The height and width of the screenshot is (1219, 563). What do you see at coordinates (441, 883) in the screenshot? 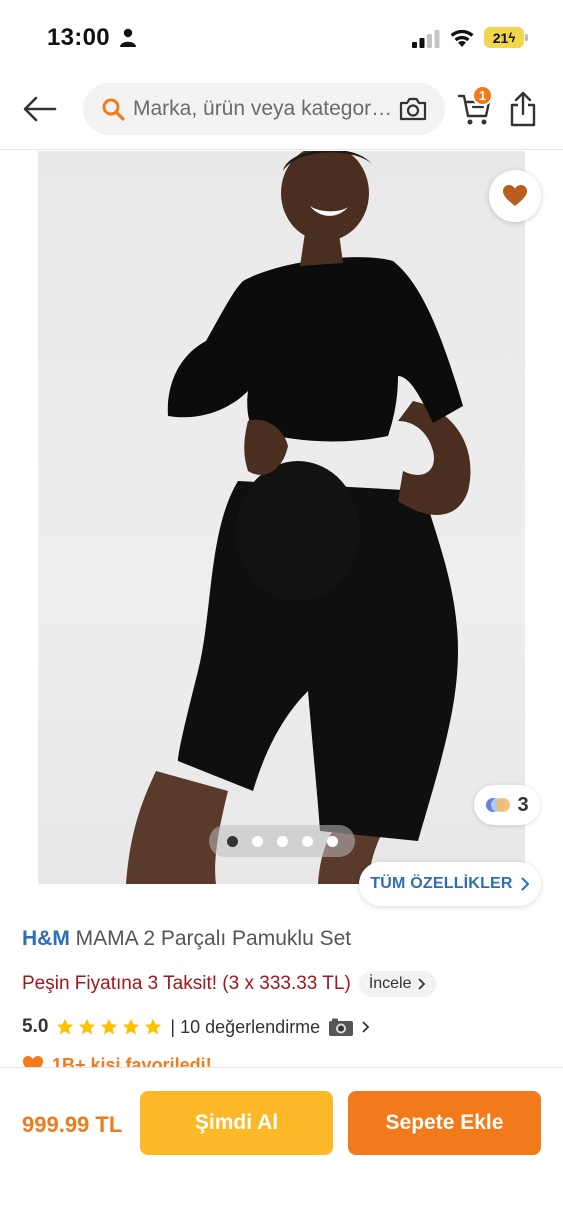
I see `all-features-label: TÜM ÖZELLİKLER` at bounding box center [441, 883].